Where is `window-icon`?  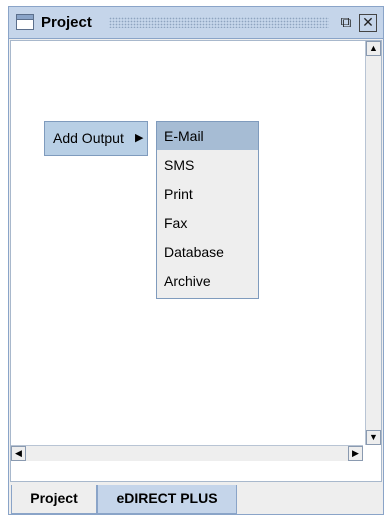
window-icon is located at coordinates (25, 22).